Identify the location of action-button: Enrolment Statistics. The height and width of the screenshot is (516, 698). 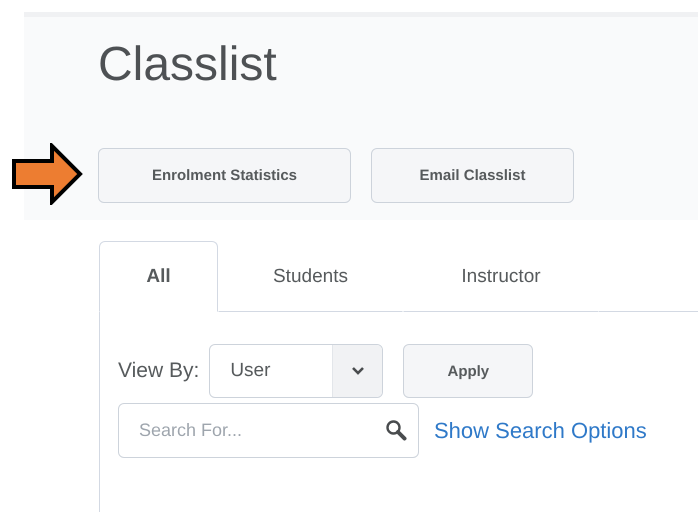
(224, 175).